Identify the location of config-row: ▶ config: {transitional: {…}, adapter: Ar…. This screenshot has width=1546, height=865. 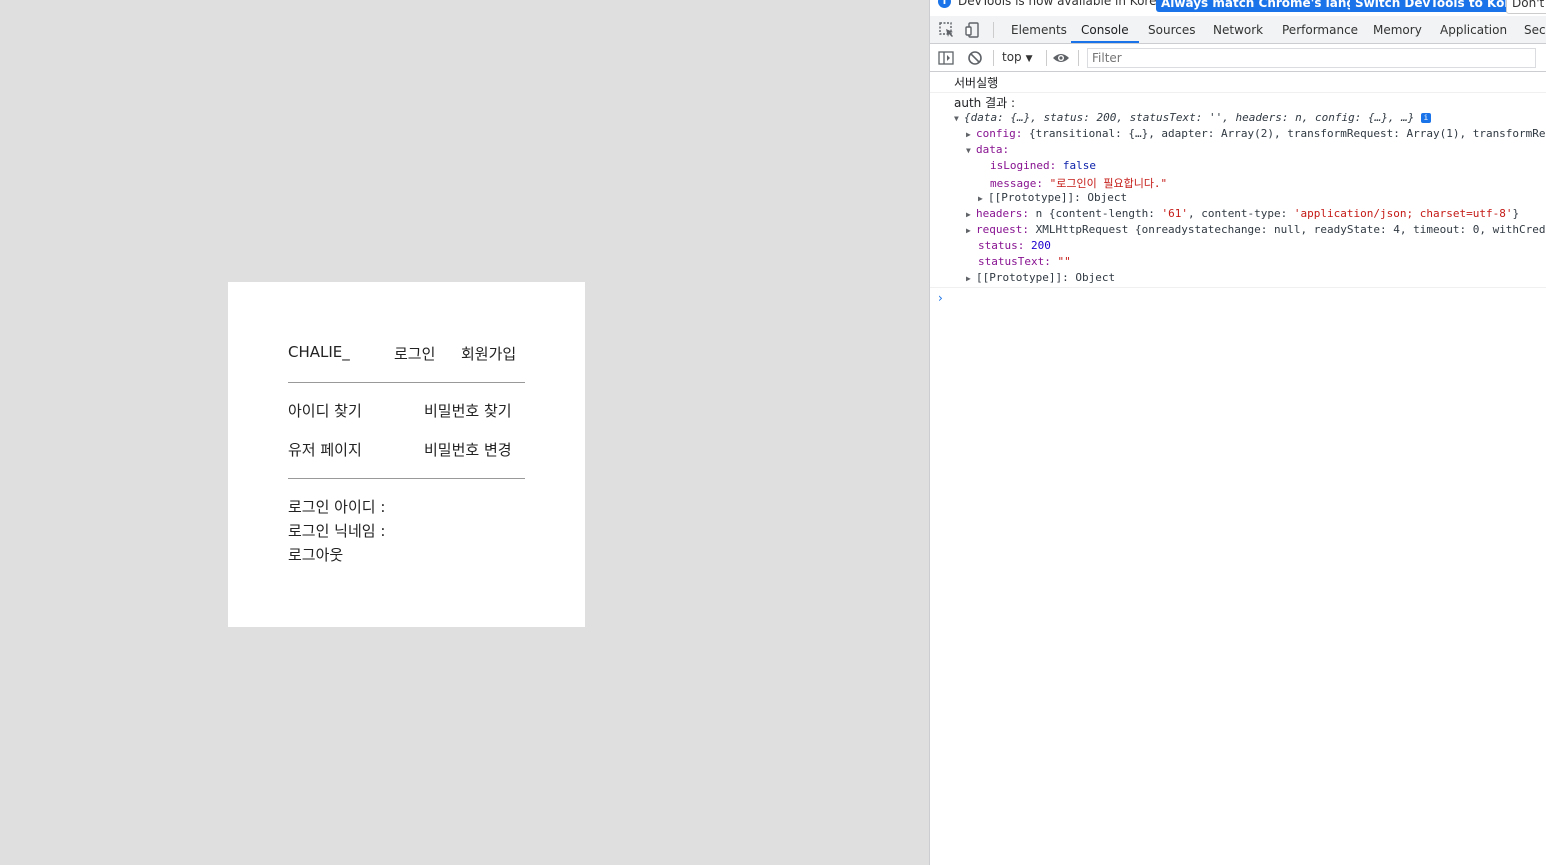
(1256, 133).